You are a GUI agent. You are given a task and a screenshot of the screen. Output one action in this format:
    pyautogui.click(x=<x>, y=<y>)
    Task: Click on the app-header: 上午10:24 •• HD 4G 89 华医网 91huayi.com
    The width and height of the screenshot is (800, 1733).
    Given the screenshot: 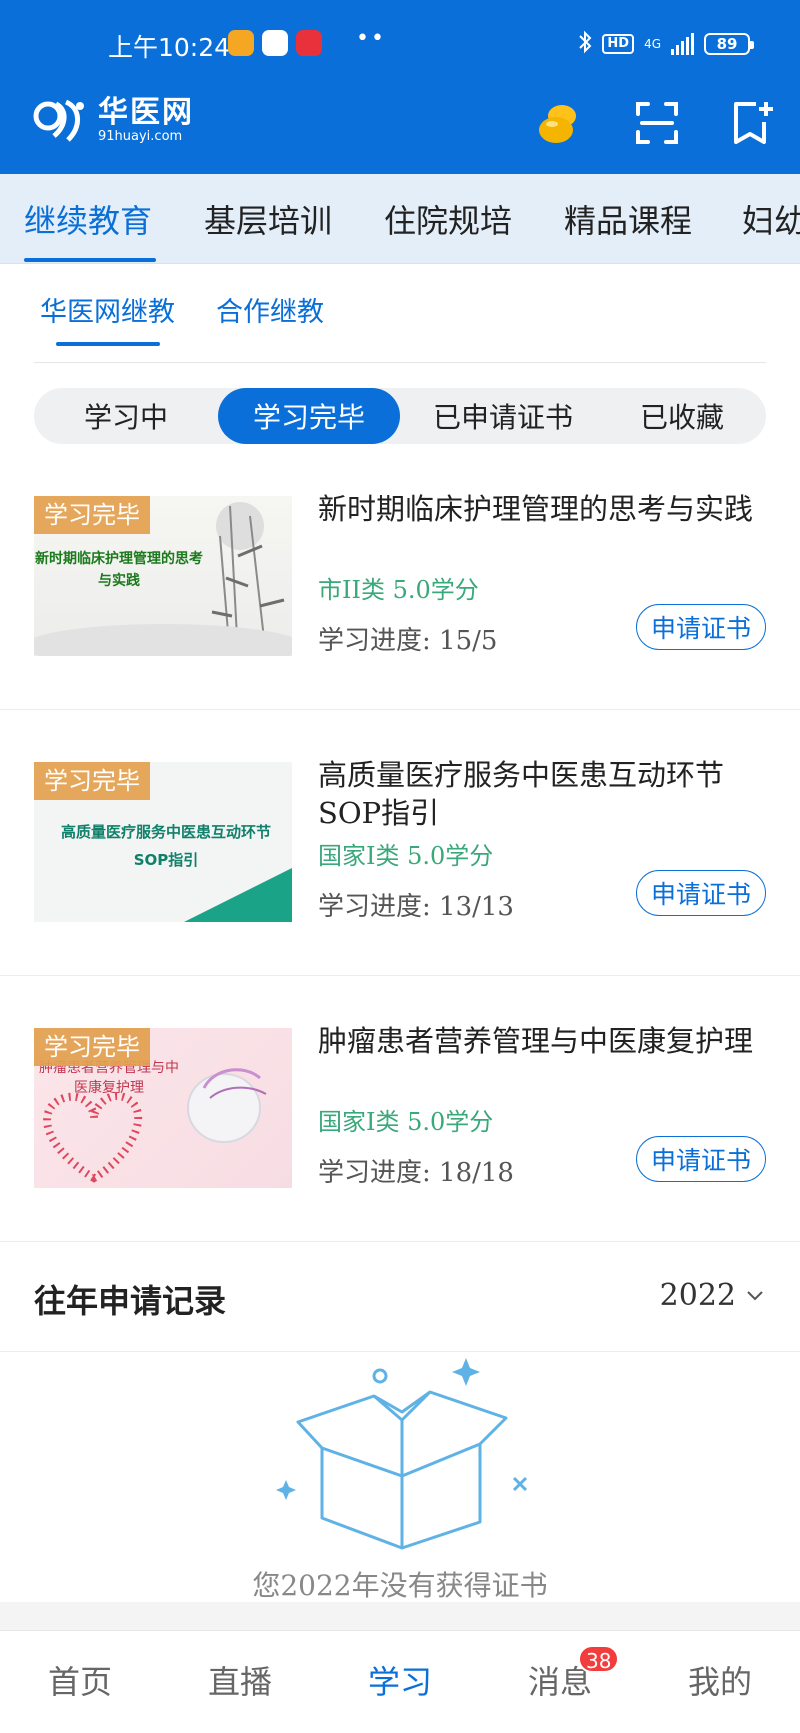 What is the action you would take?
    pyautogui.click(x=400, y=87)
    